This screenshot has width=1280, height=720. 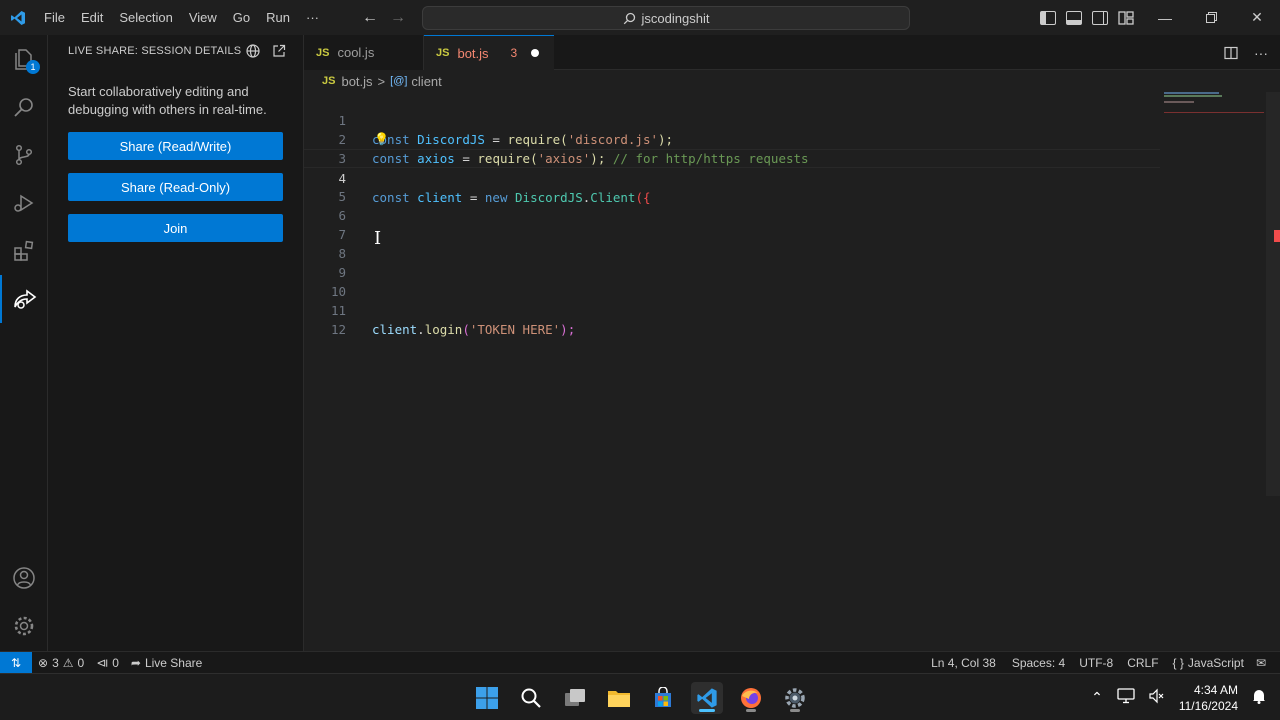 What do you see at coordinates (278, 17) in the screenshot?
I see `menu-run: Run` at bounding box center [278, 17].